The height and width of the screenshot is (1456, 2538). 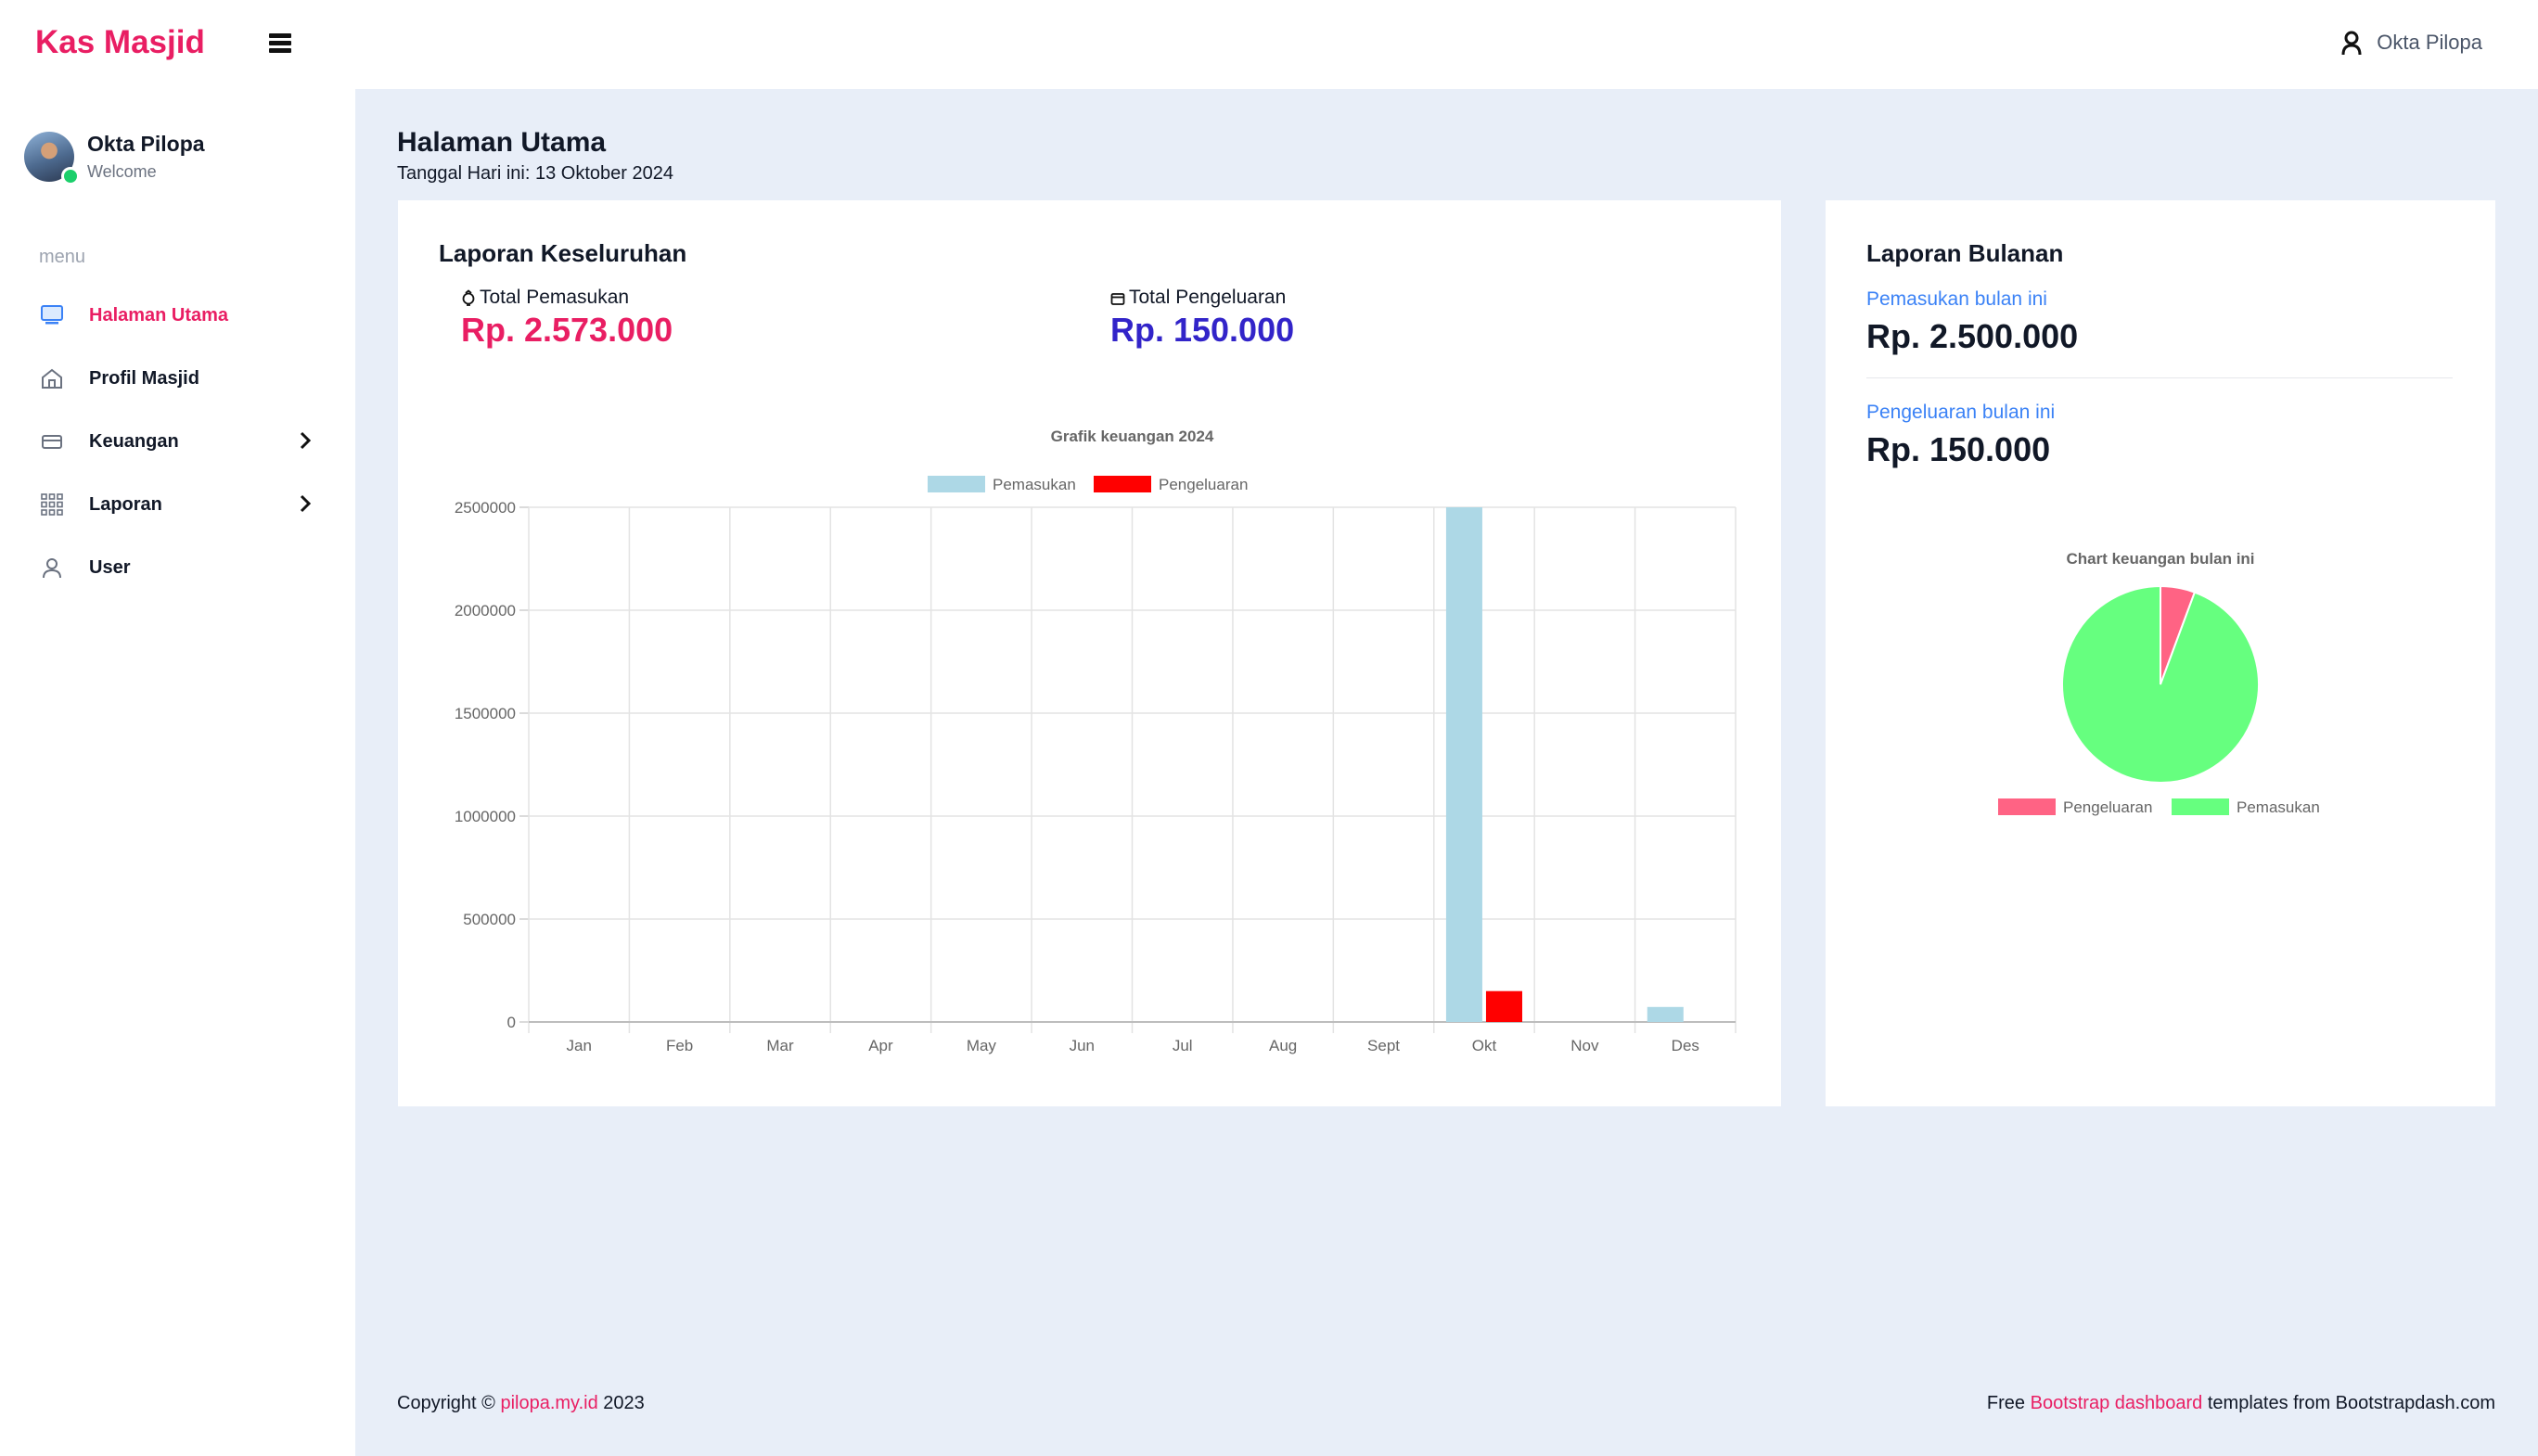 What do you see at coordinates (1463, 764) in the screenshot?
I see `bar-pemasukan-okt` at bounding box center [1463, 764].